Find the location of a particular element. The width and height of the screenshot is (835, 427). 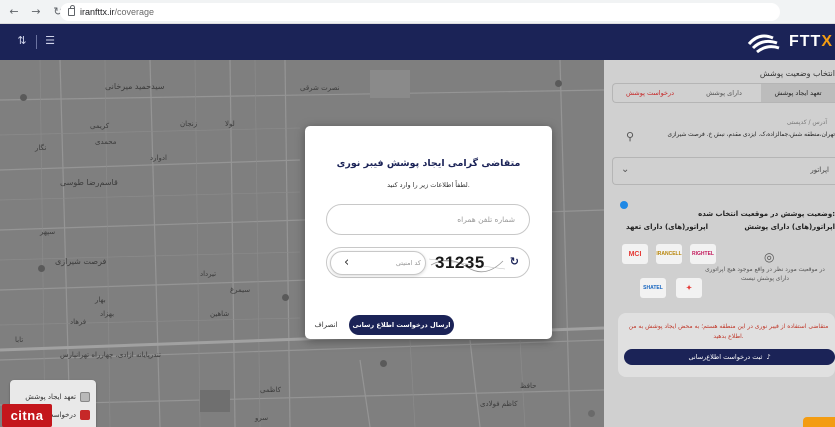

street-label: قاسم‌رضا طوسی is located at coordinates (89, 182).